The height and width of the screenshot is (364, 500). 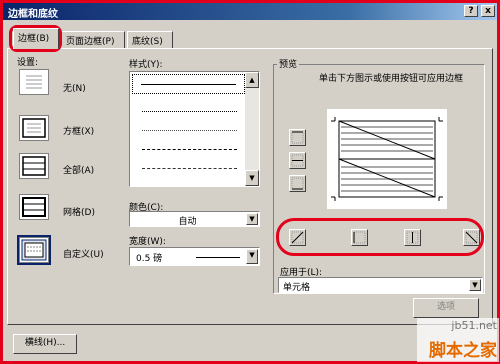 I want to click on line-style-dash-dot, so click(x=189, y=168).